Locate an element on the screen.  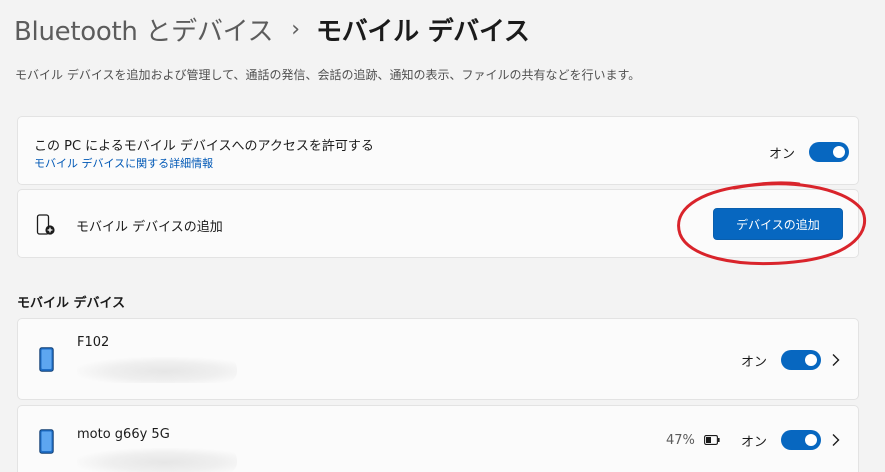
phone-add-icon is located at coordinates (45, 224).